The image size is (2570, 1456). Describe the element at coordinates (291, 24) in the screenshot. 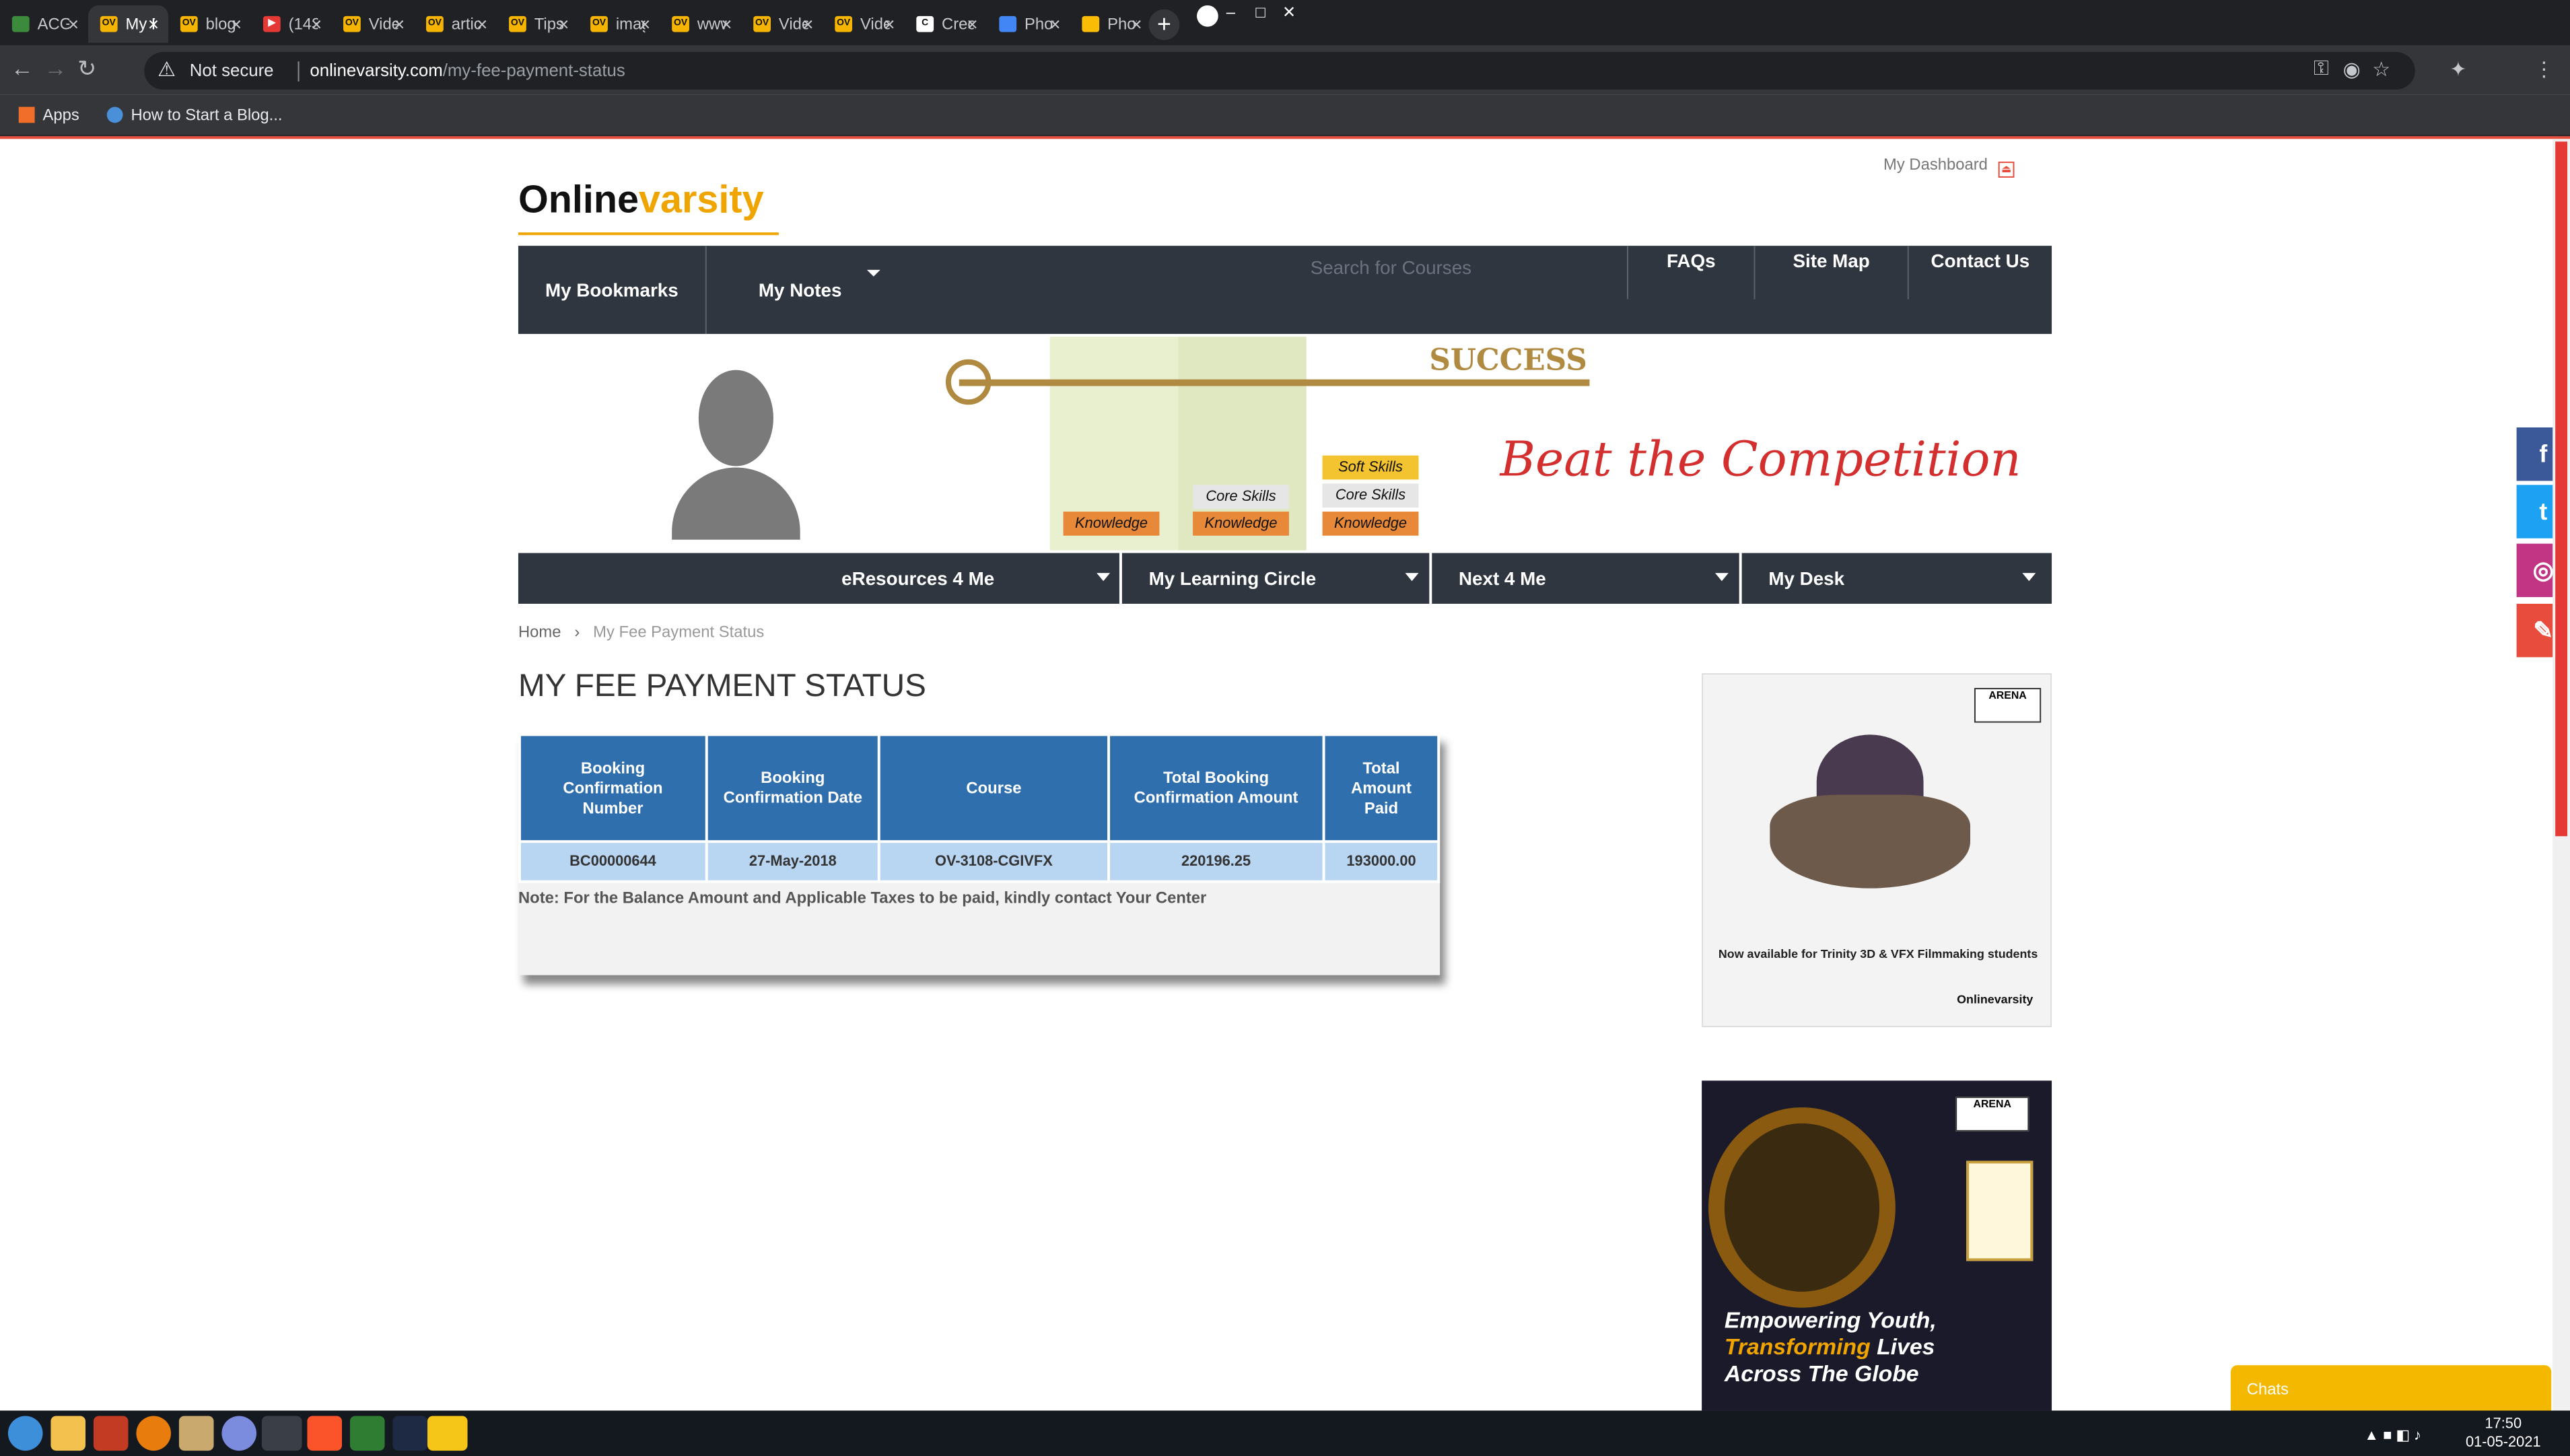

I see `browser-tab: ▶(1433) Ka×` at that location.